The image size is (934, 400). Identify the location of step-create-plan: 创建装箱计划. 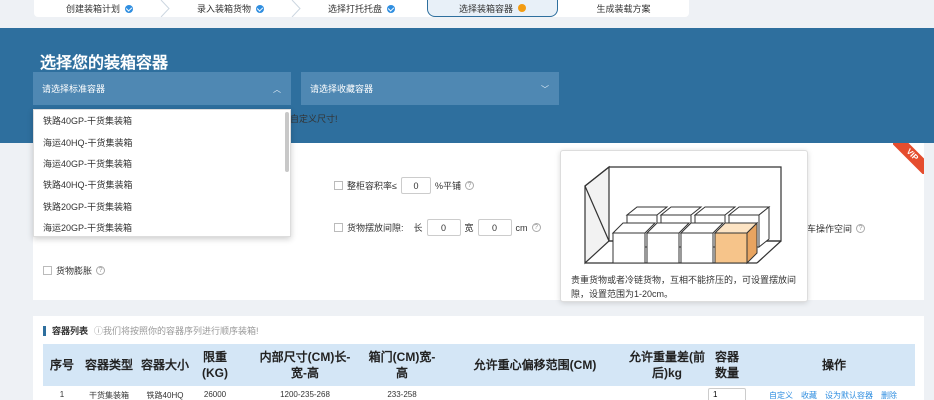
(102, 8).